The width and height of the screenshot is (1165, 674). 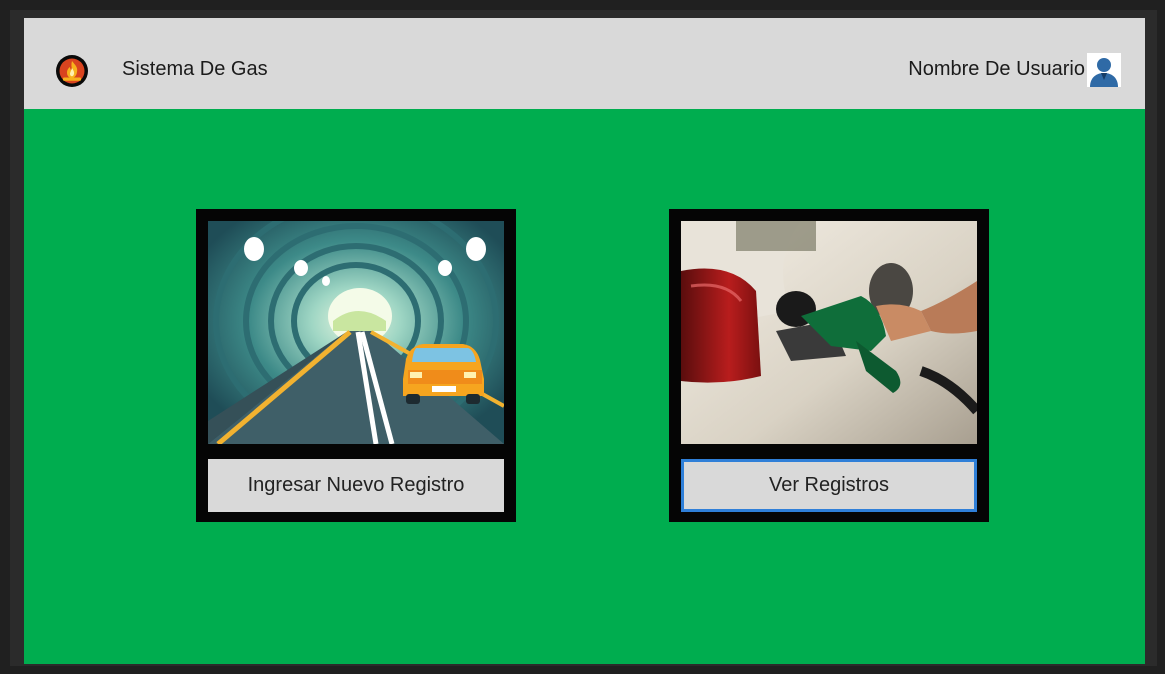 I want to click on view-records-button: Ver Registros, so click(x=829, y=485).